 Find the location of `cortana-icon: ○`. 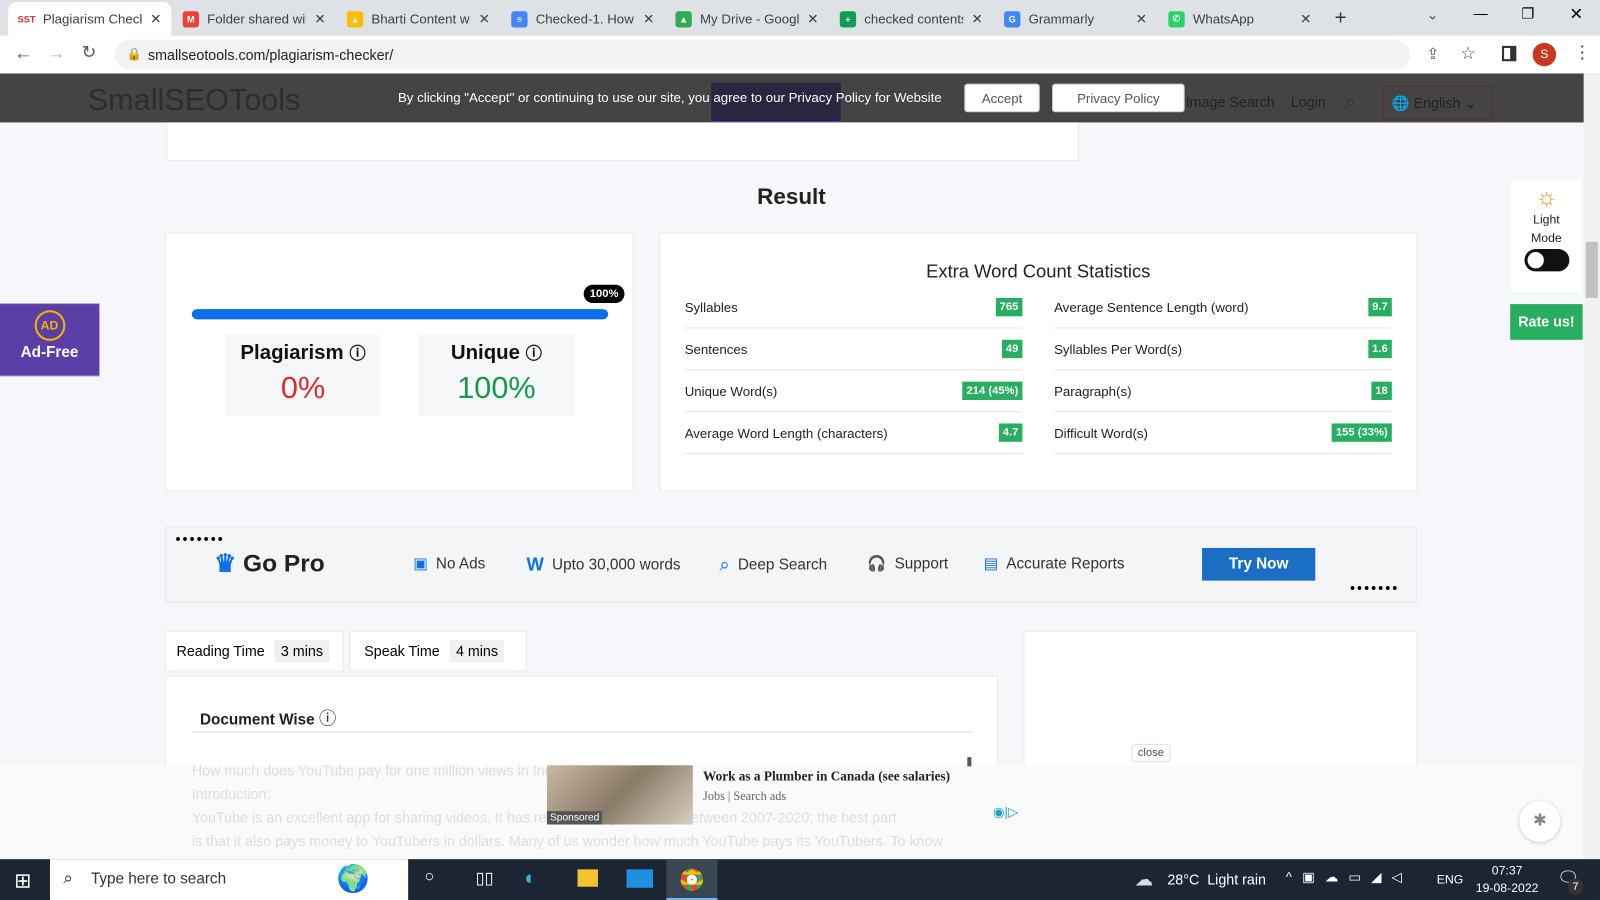

cortana-icon: ○ is located at coordinates (429, 877).